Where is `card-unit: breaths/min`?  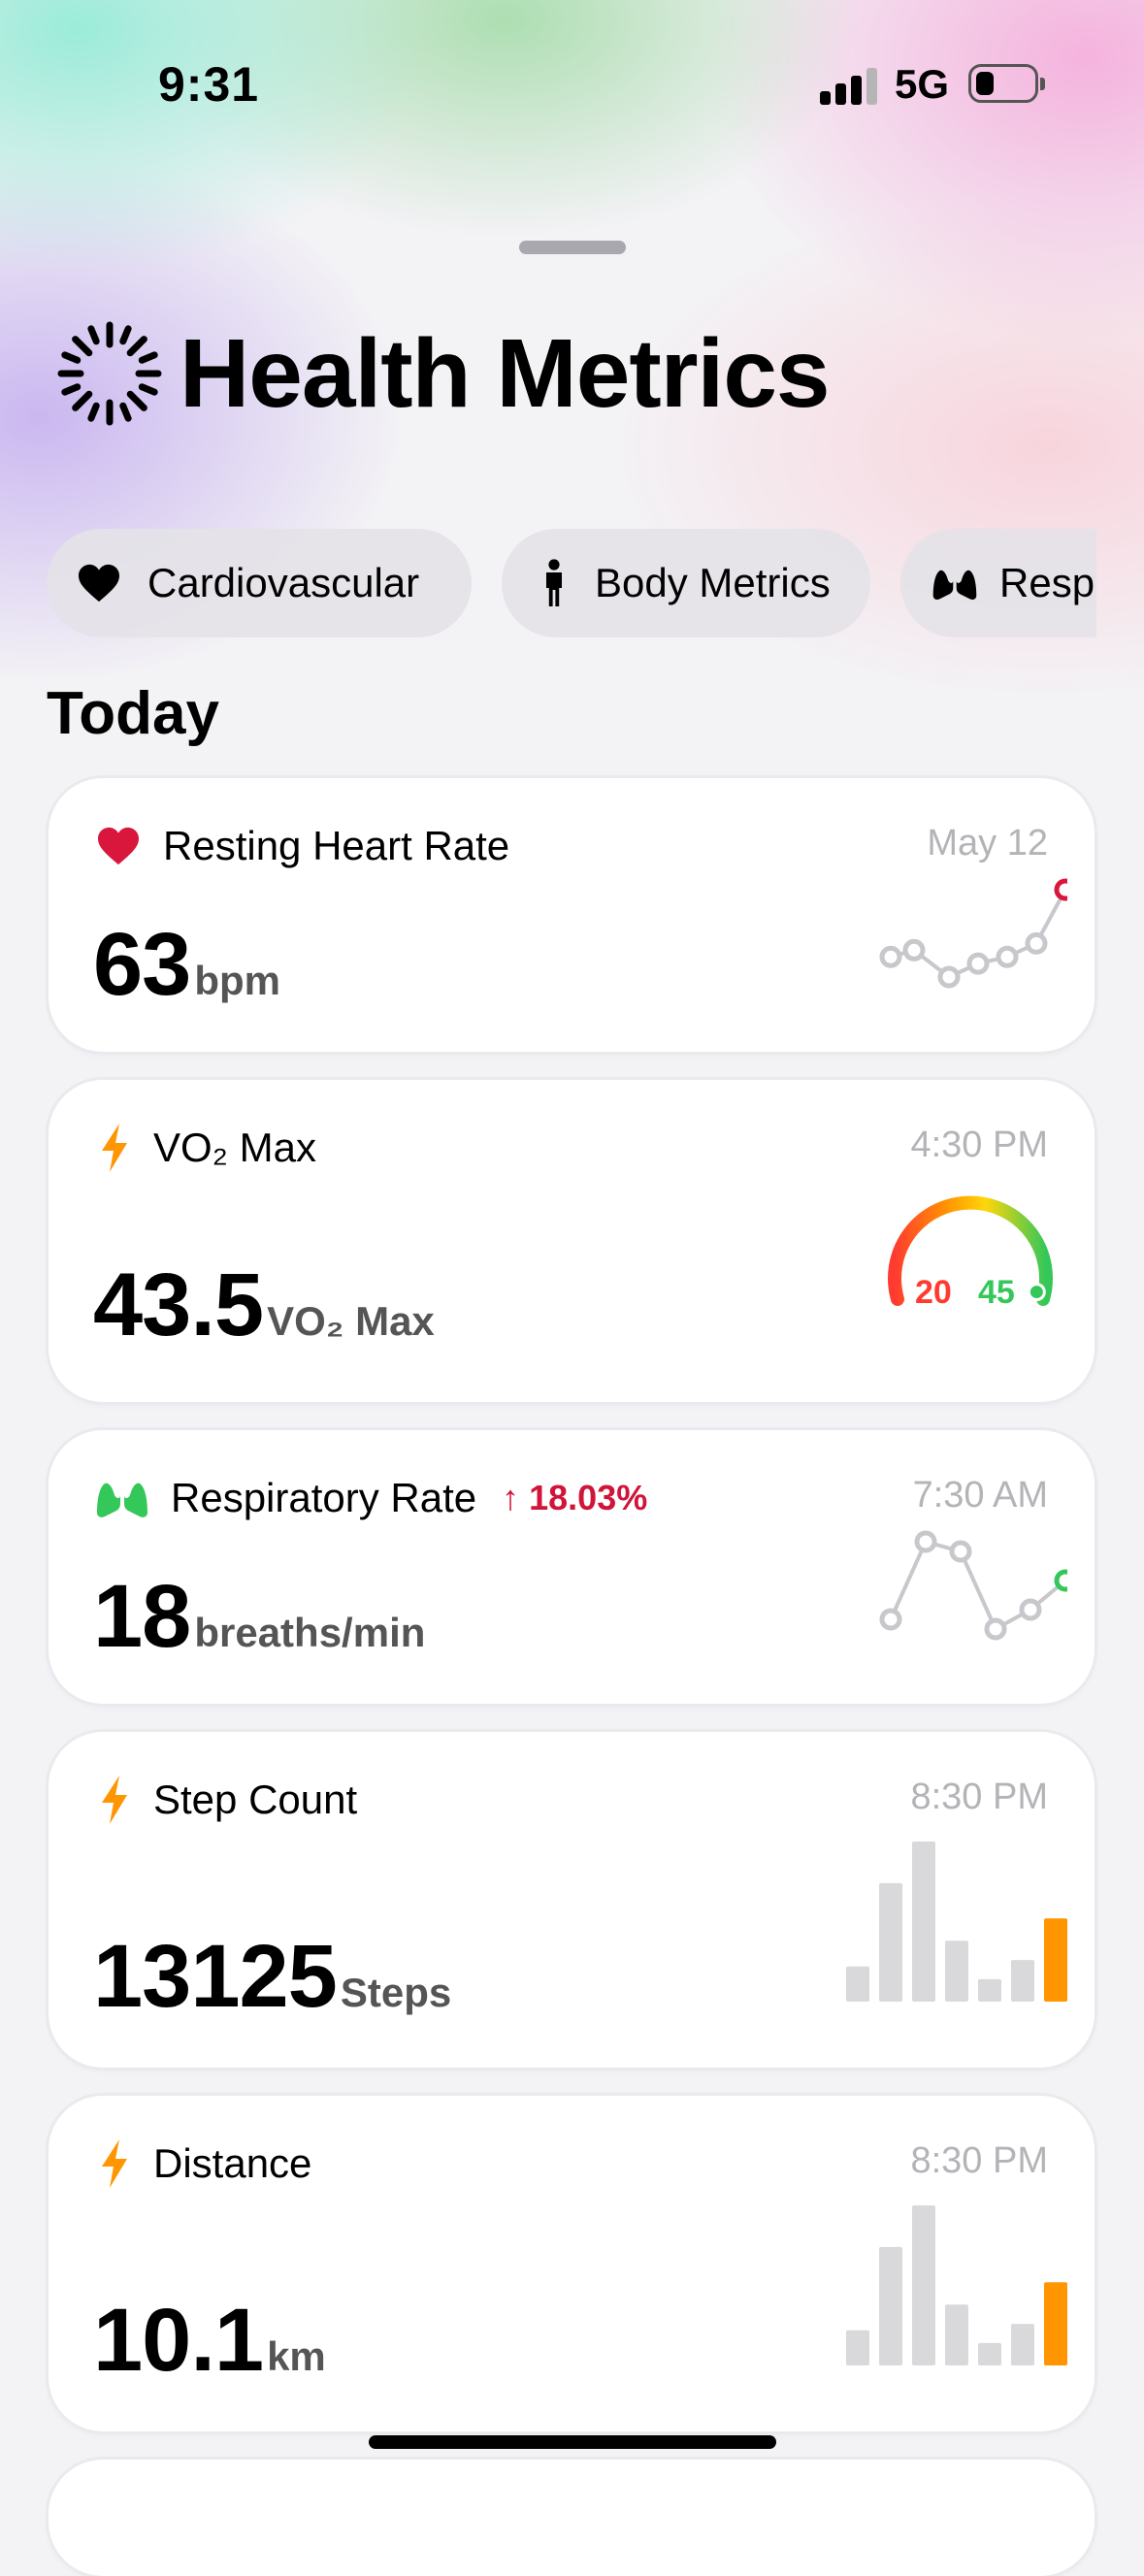
card-unit: breaths/min is located at coordinates (310, 1633).